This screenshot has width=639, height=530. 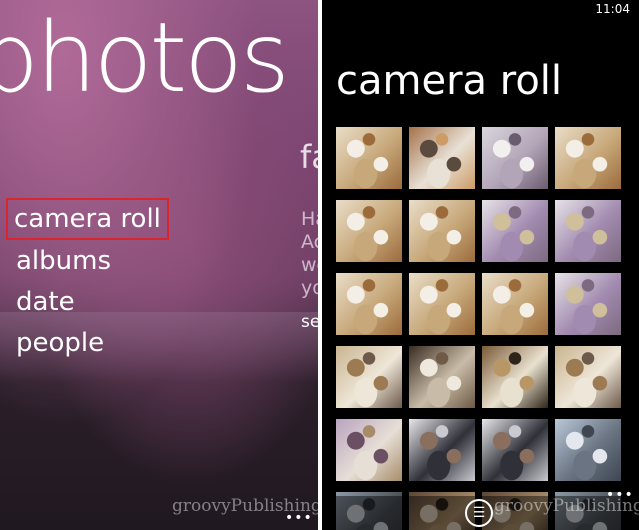 I want to click on page-title: camera roll, so click(x=449, y=81).